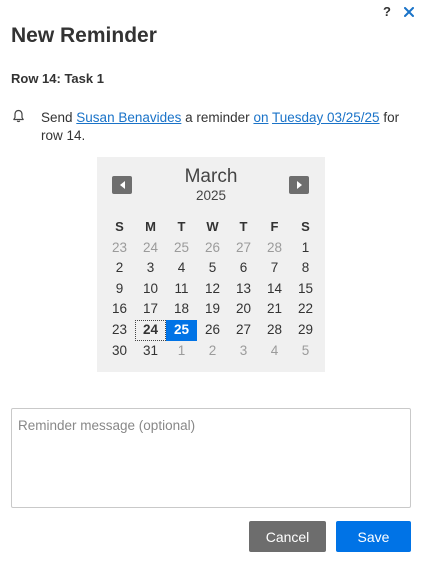 This screenshot has width=421, height=562. What do you see at coordinates (181, 309) in the screenshot?
I see `calendar-day: 18` at bounding box center [181, 309].